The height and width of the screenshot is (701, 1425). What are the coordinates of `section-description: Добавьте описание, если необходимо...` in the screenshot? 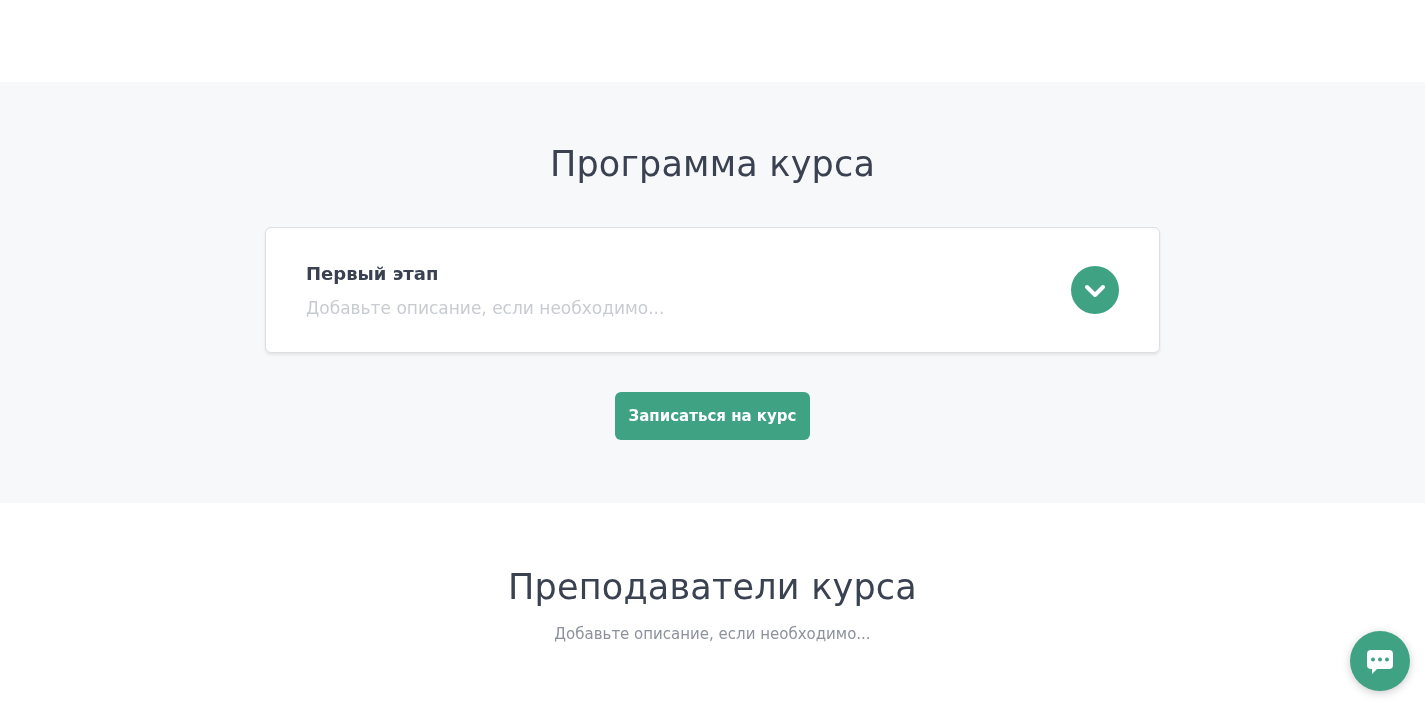 It's located at (712, 634).